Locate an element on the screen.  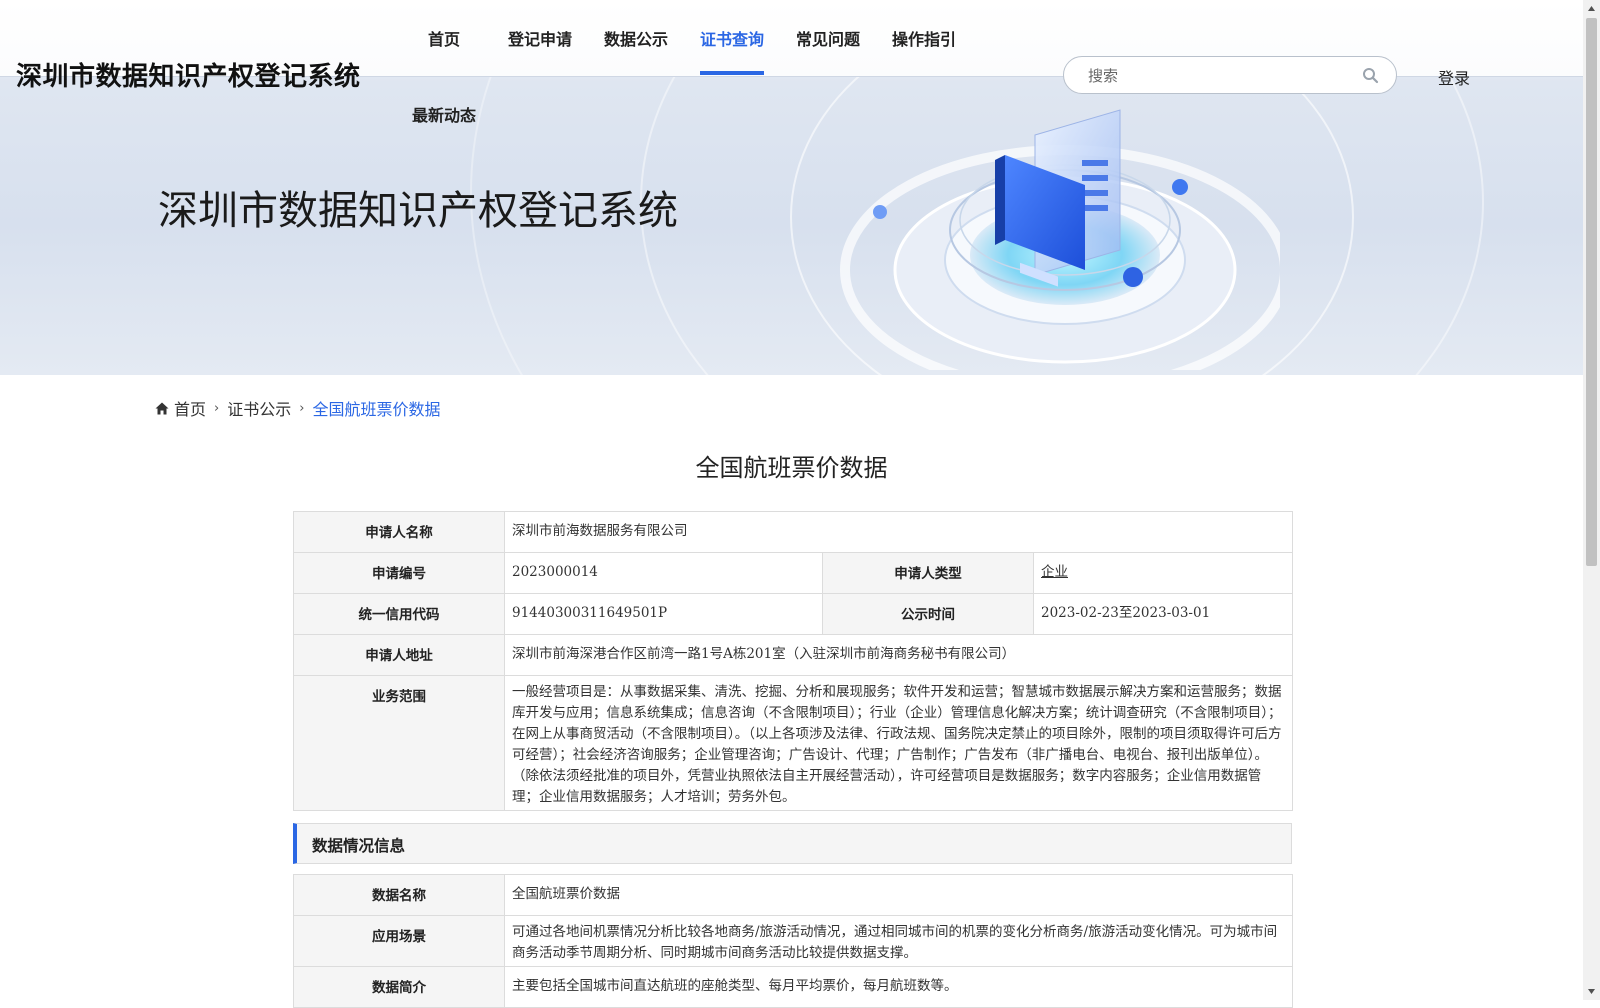
business-scope-label: 业务范围 is located at coordinates (399, 743).